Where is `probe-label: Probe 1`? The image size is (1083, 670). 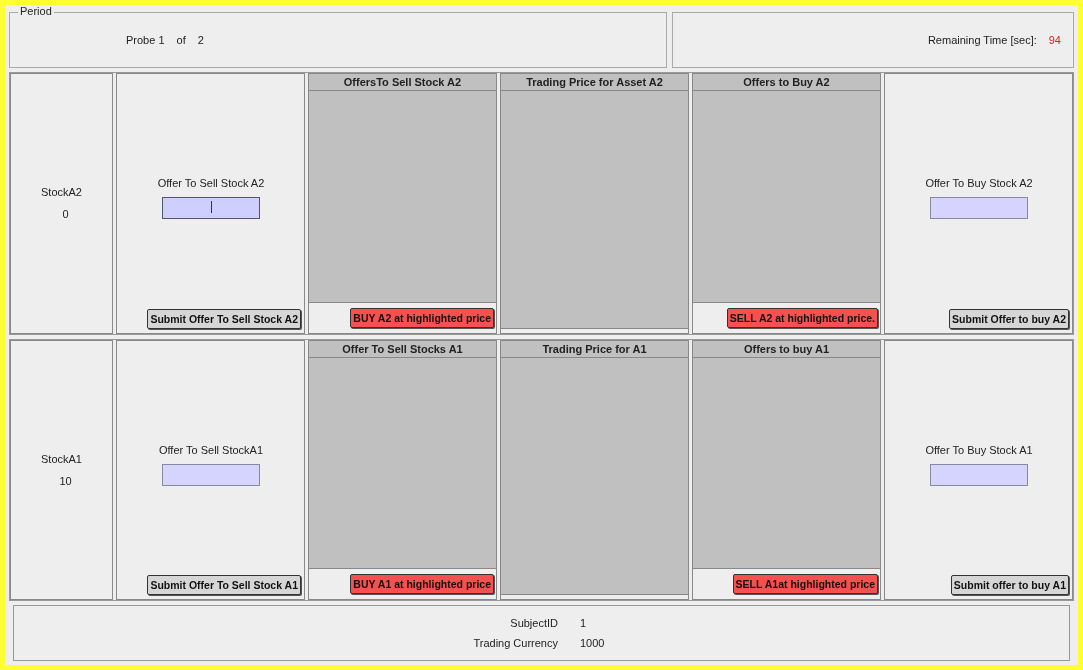
probe-label: Probe 1 is located at coordinates (145, 40).